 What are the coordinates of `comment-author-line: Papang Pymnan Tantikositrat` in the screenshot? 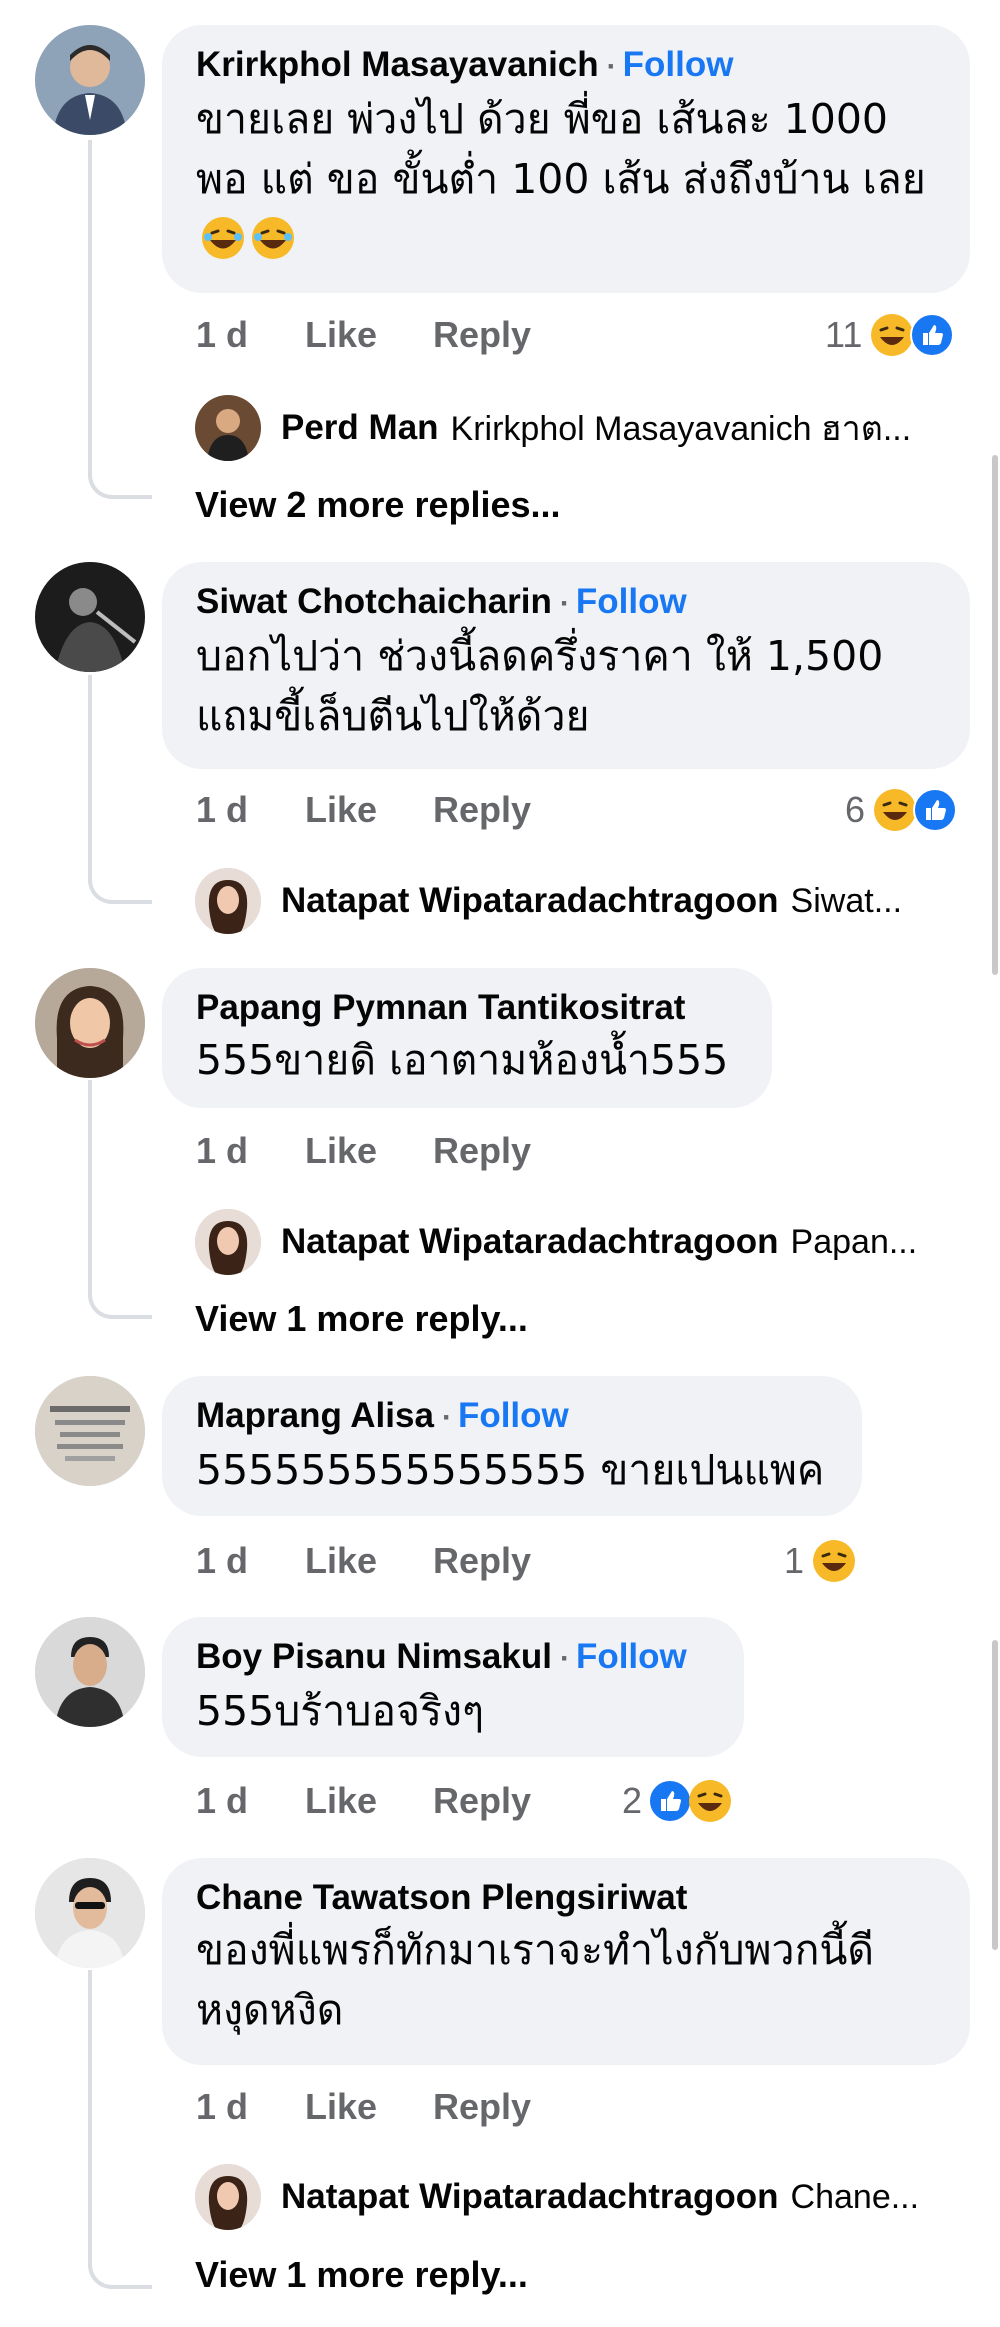 It's located at (467, 1008).